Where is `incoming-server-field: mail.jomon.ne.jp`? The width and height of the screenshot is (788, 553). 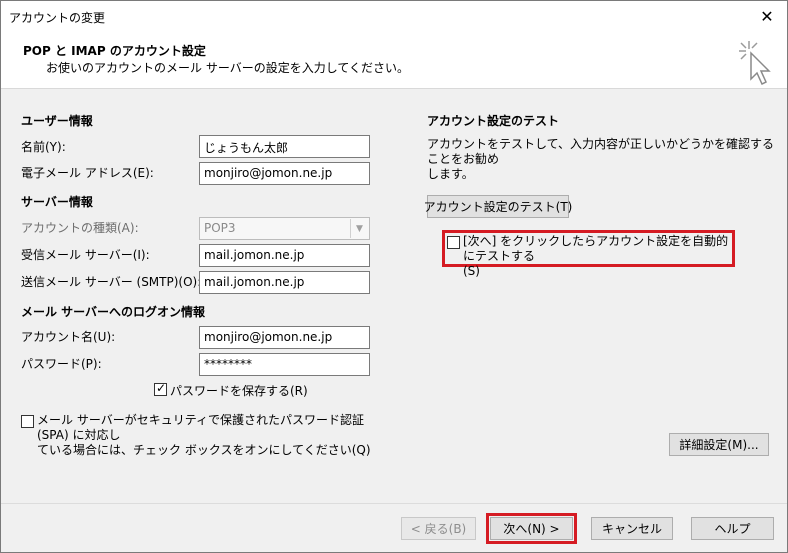
incoming-server-field: mail.jomon.ne.jp is located at coordinates (284, 255).